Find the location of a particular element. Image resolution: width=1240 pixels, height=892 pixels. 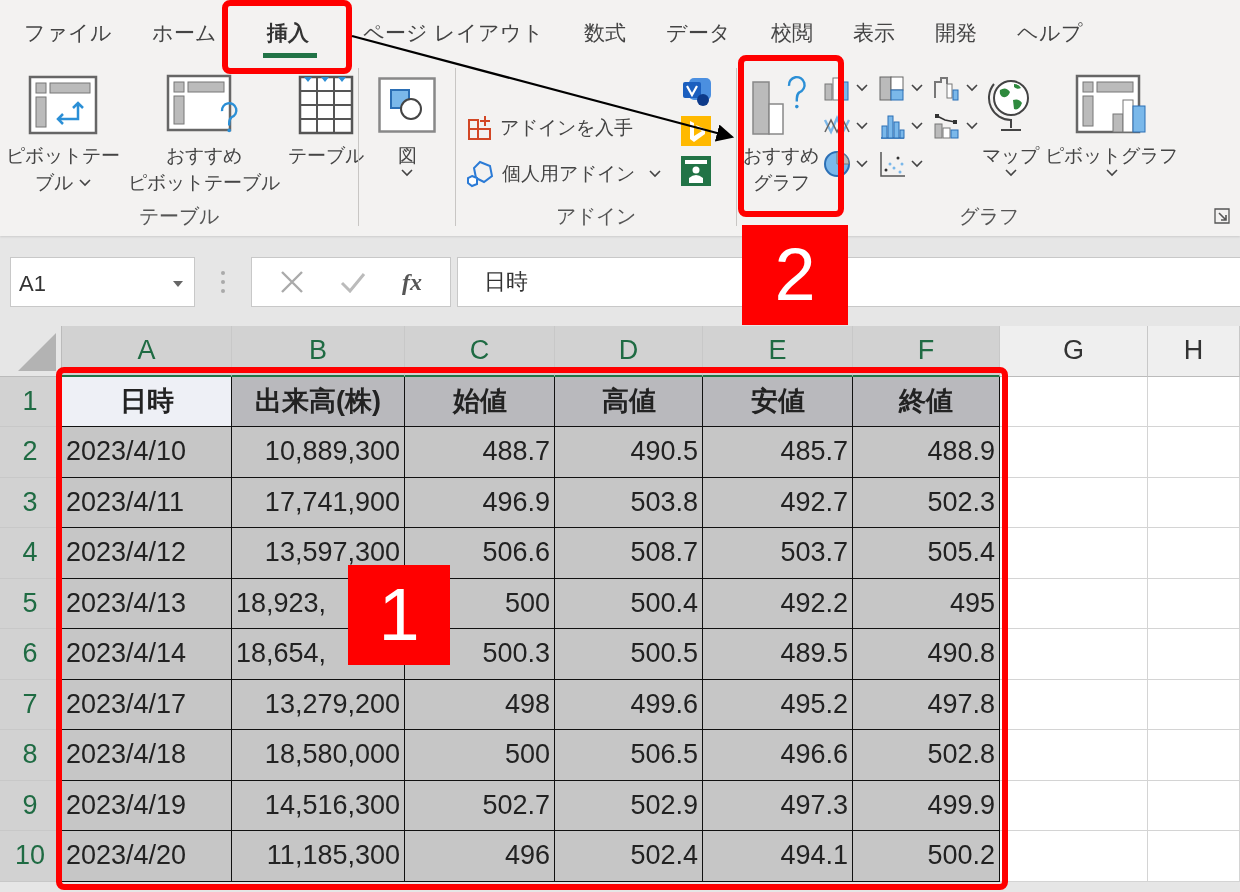

group-label: テーブル is located at coordinates (179, 216).